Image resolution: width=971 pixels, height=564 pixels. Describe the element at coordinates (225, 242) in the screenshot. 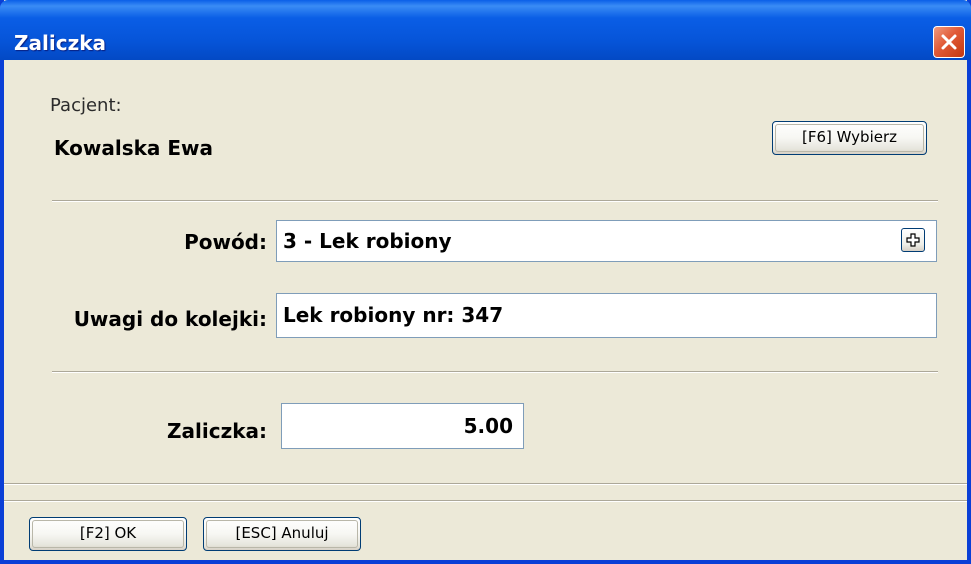

I see `reason-label: Powód:` at that location.